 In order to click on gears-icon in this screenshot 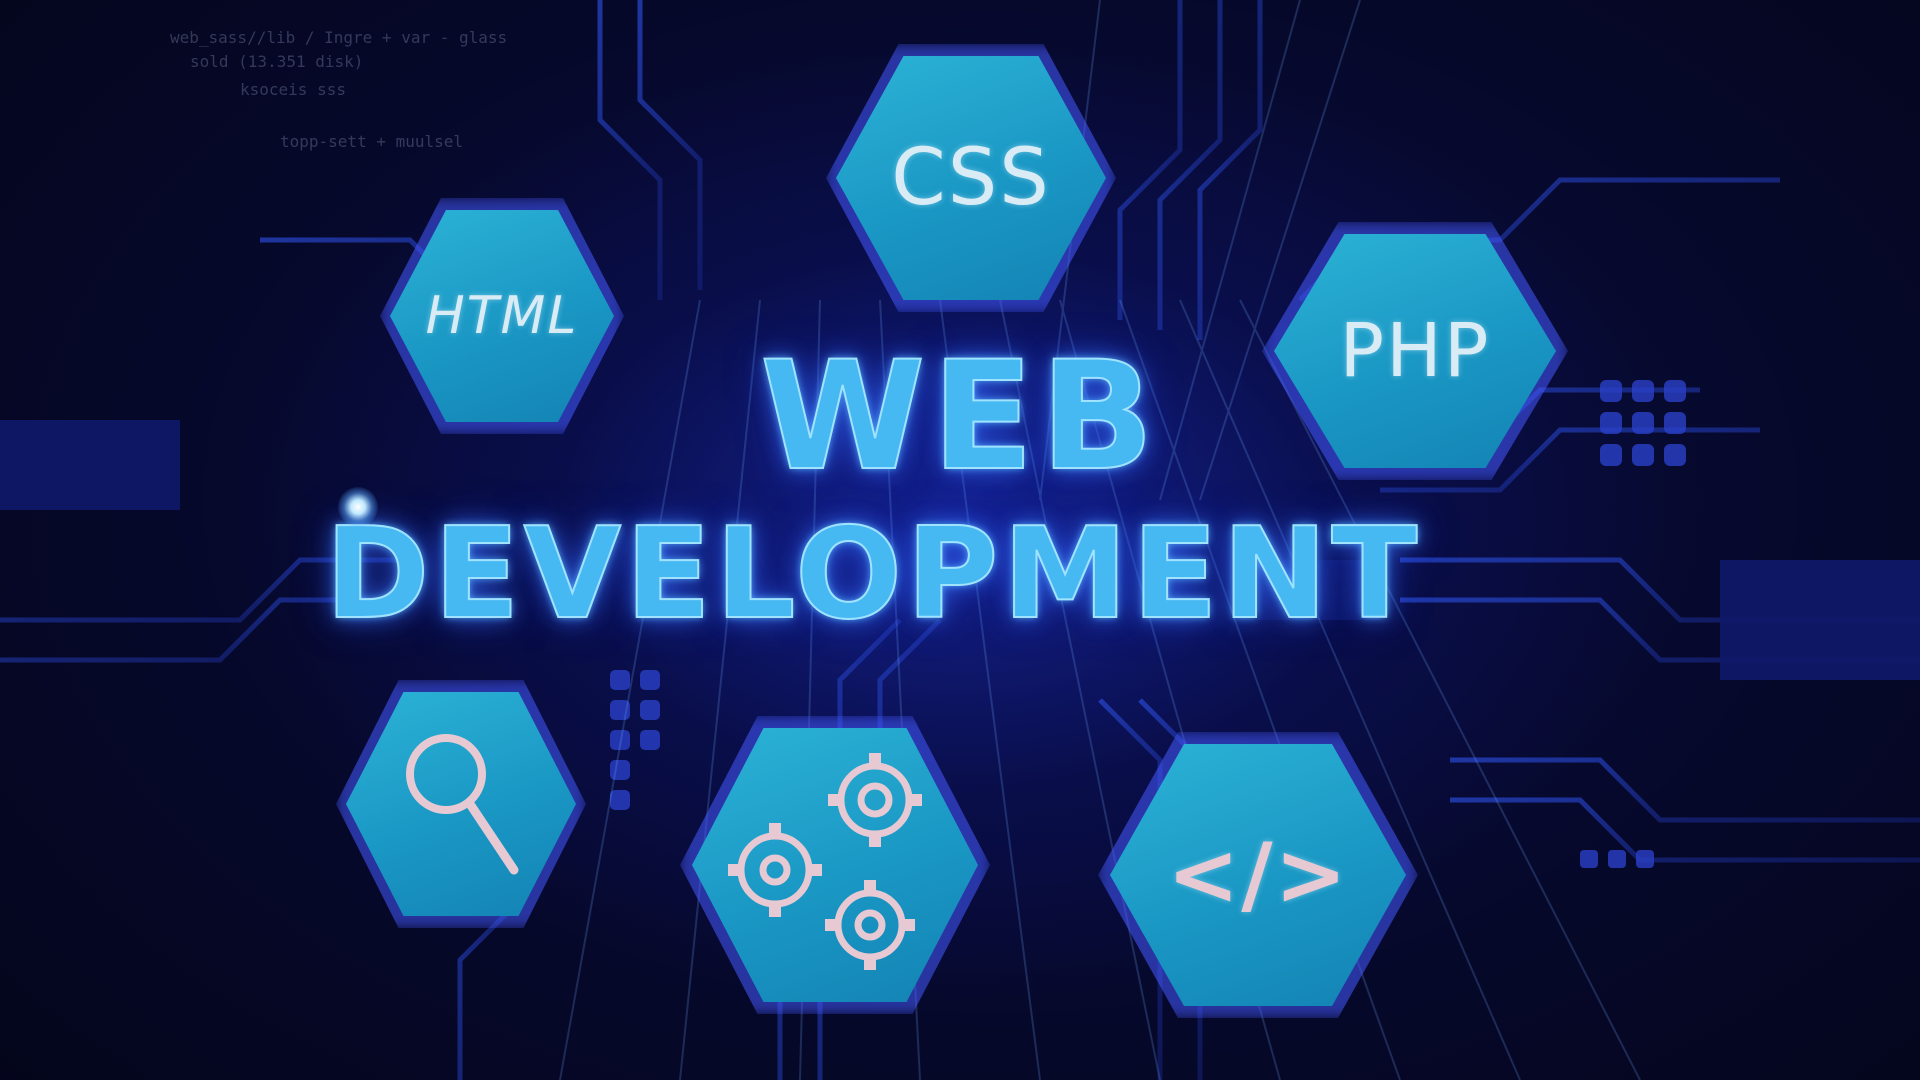, I will do `click(825, 861)`.